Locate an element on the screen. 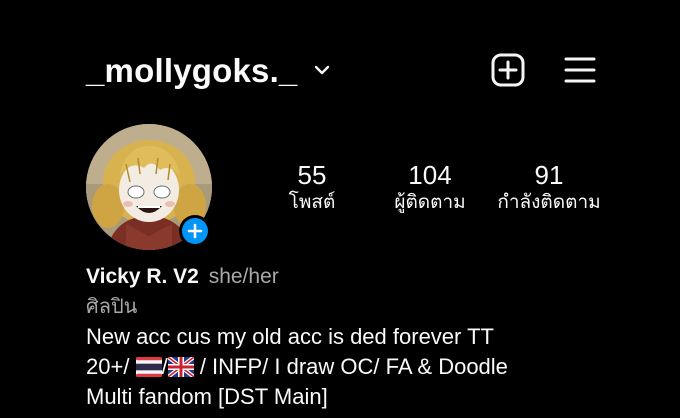 Image resolution: width=680 pixels, height=418 pixels. profile-header: _mollygoks._ is located at coordinates (346, 72).